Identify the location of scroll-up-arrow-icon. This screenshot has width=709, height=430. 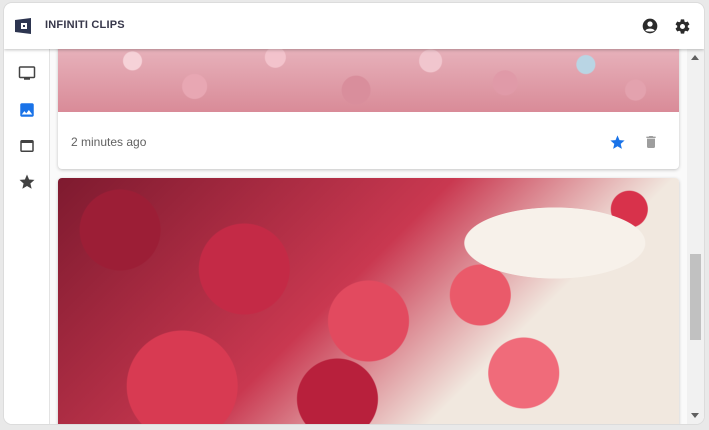
(695, 57).